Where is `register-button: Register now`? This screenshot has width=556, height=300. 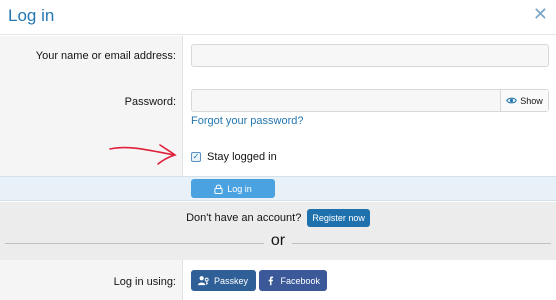 register-button: Register now is located at coordinates (338, 218).